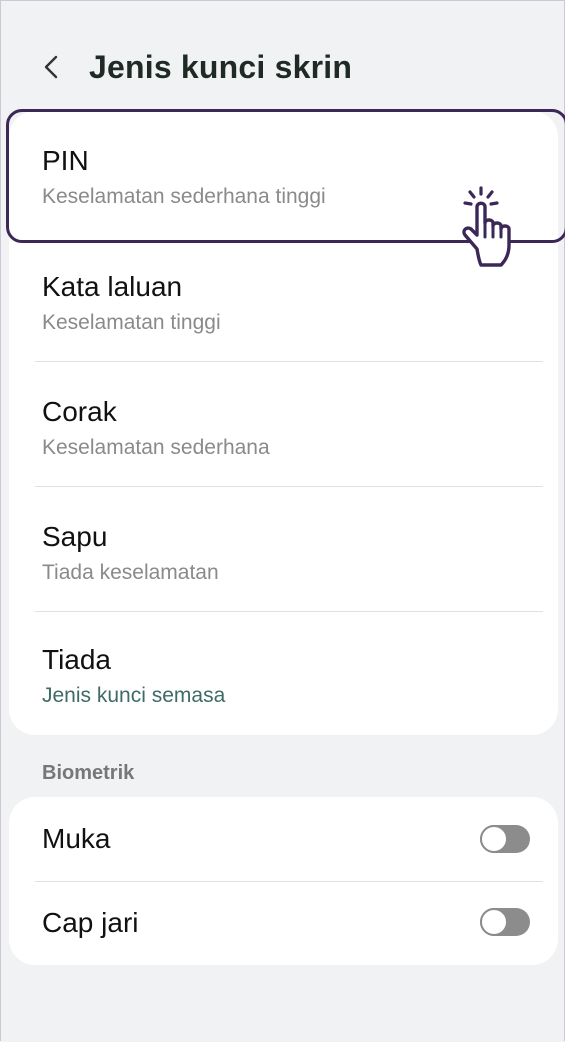  Describe the element at coordinates (486, 226) in the screenshot. I see `hand-pointer-click-icon` at that location.